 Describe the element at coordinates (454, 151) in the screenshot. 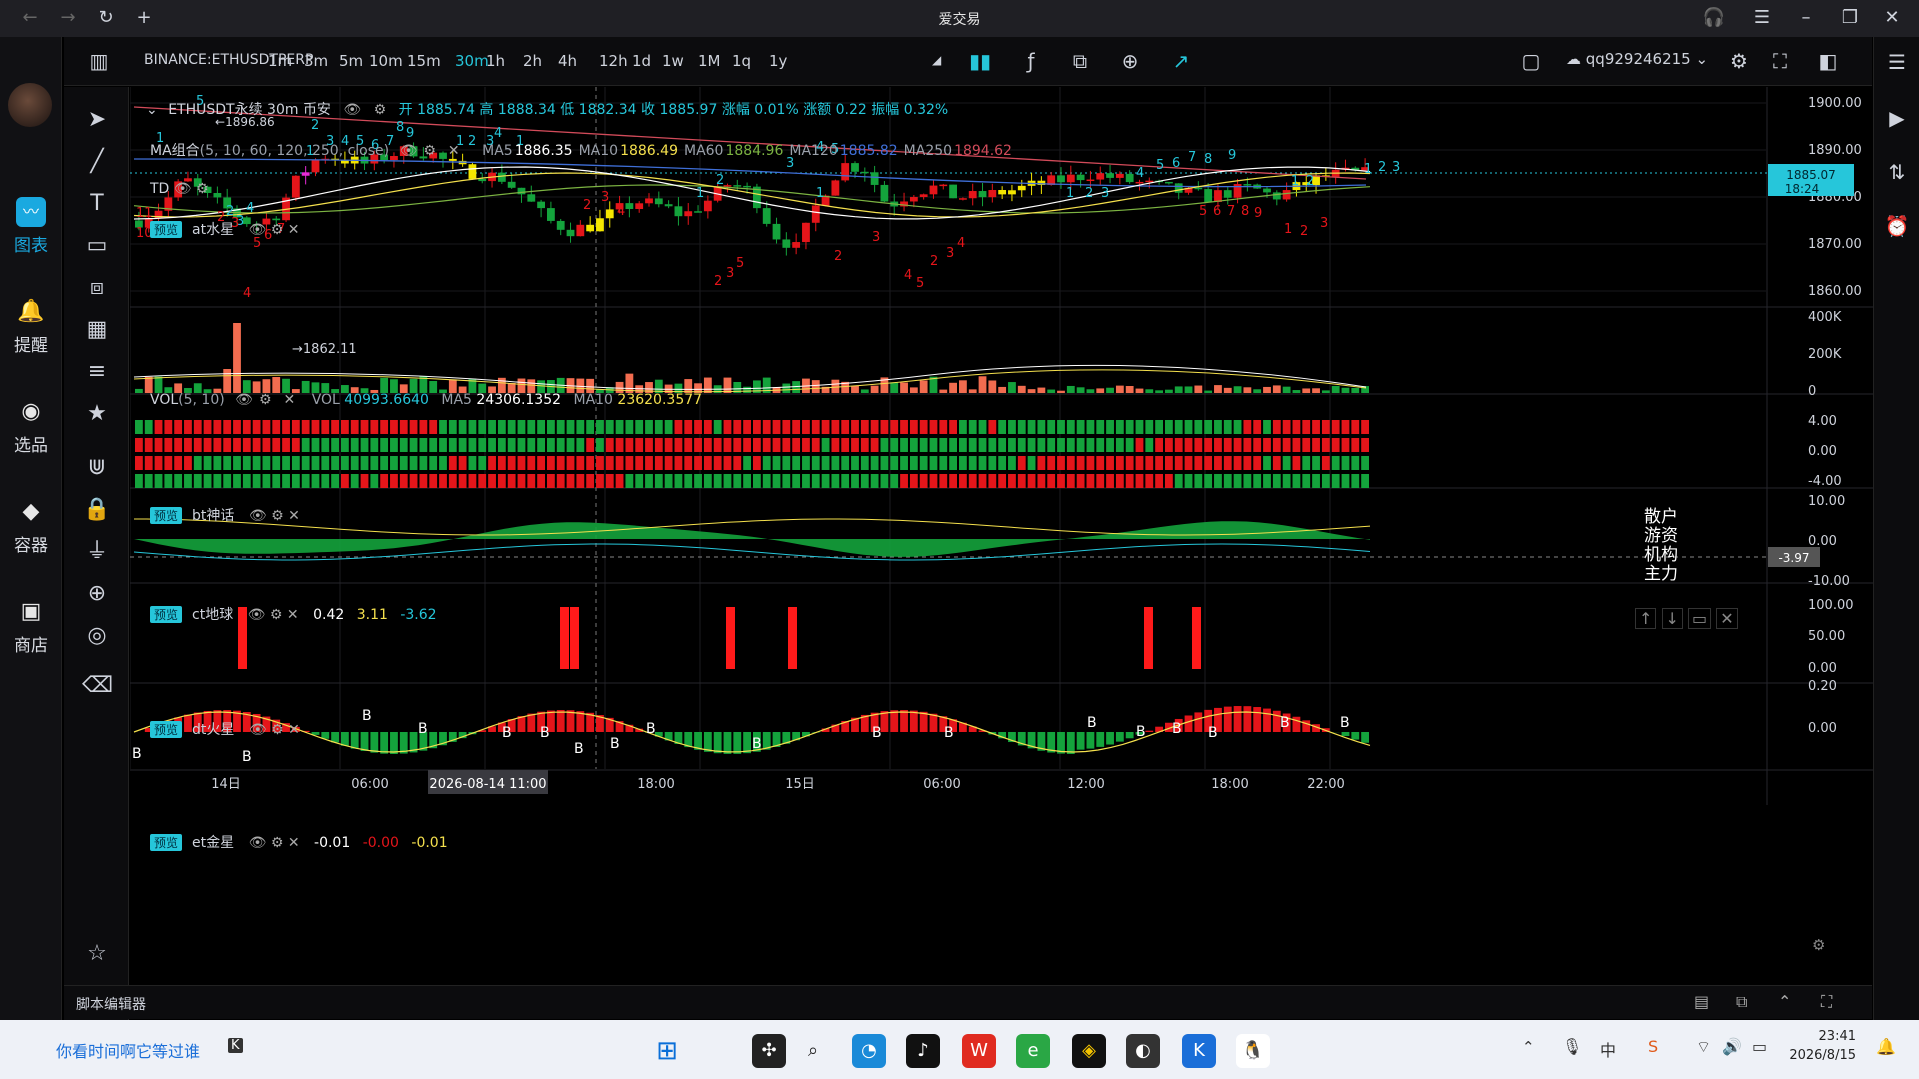

I see `ma-close-icon: ✕` at that location.